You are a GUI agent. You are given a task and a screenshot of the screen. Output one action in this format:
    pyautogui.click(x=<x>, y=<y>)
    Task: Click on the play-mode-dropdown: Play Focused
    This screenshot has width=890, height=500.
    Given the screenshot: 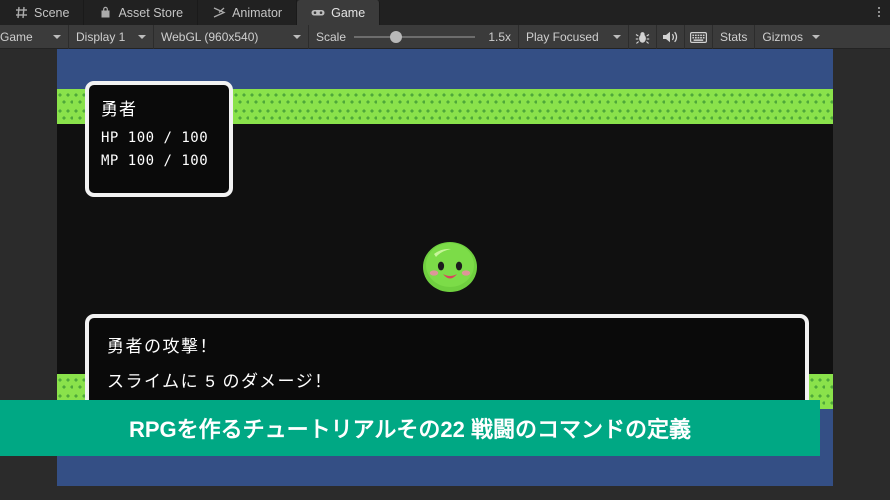 What is the action you would take?
    pyautogui.click(x=574, y=37)
    